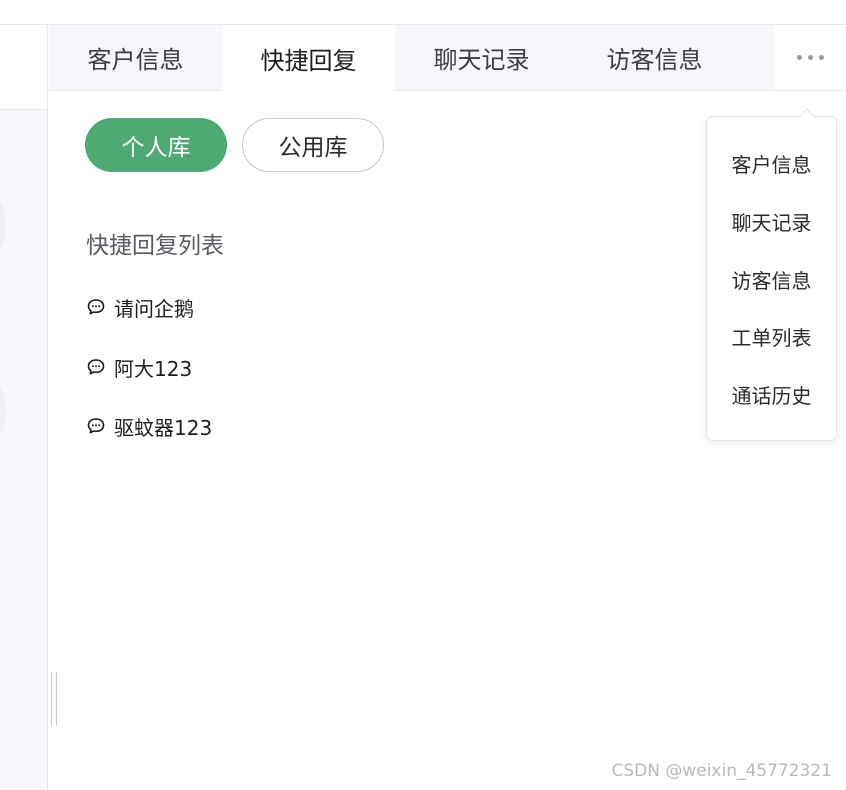 Image resolution: width=846 pixels, height=790 pixels. Describe the element at coordinates (654, 57) in the screenshot. I see `tab-visitor-info: 访客信息` at that location.